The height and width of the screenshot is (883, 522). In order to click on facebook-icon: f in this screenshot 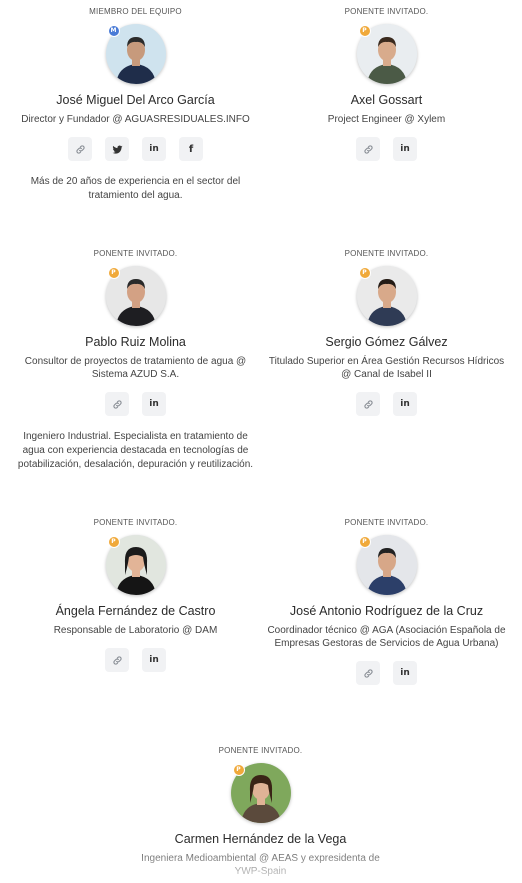, I will do `click(191, 149)`.